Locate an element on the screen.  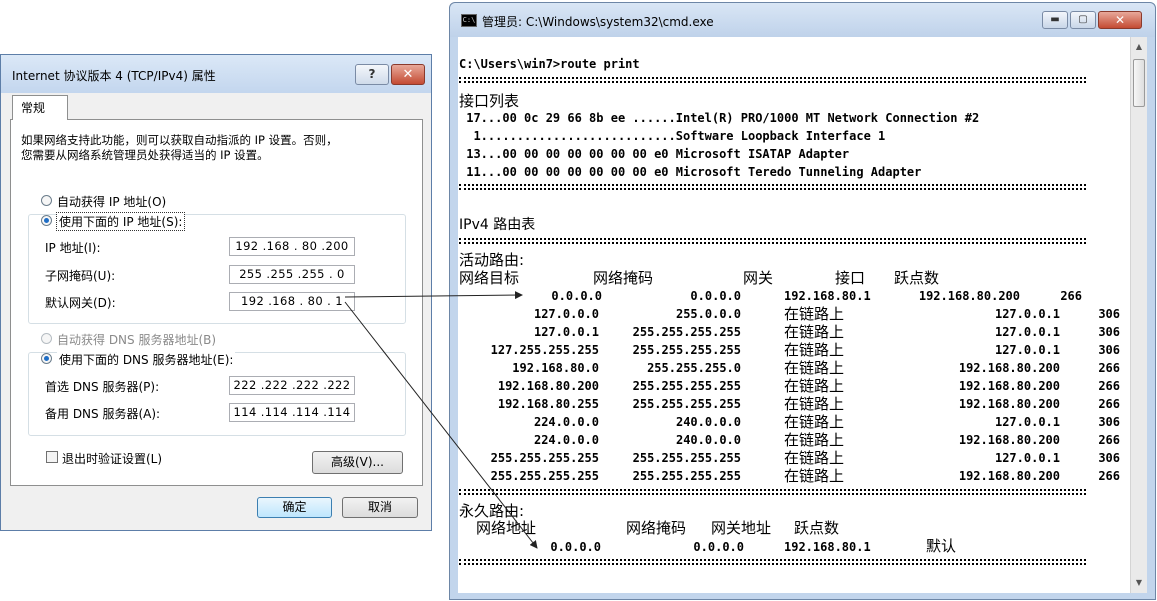
minimize-button: ▬ is located at coordinates (1055, 20).